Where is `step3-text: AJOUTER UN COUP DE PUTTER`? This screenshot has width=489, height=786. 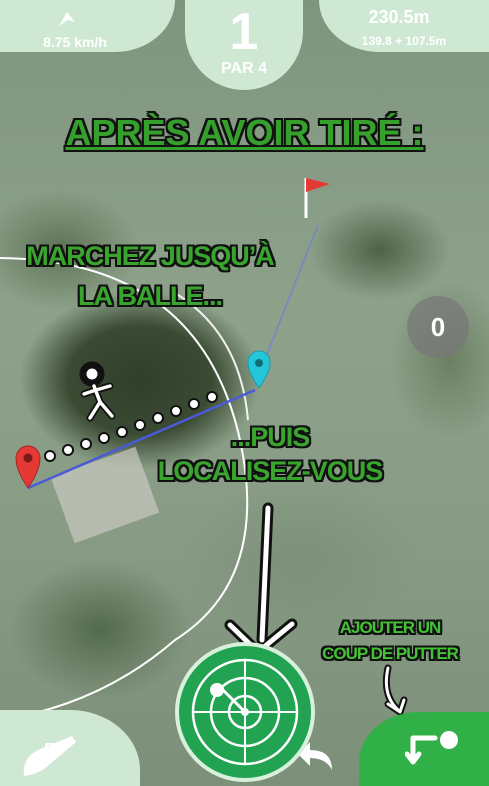 step3-text: AJOUTER UN COUP DE PUTTER is located at coordinates (390, 641).